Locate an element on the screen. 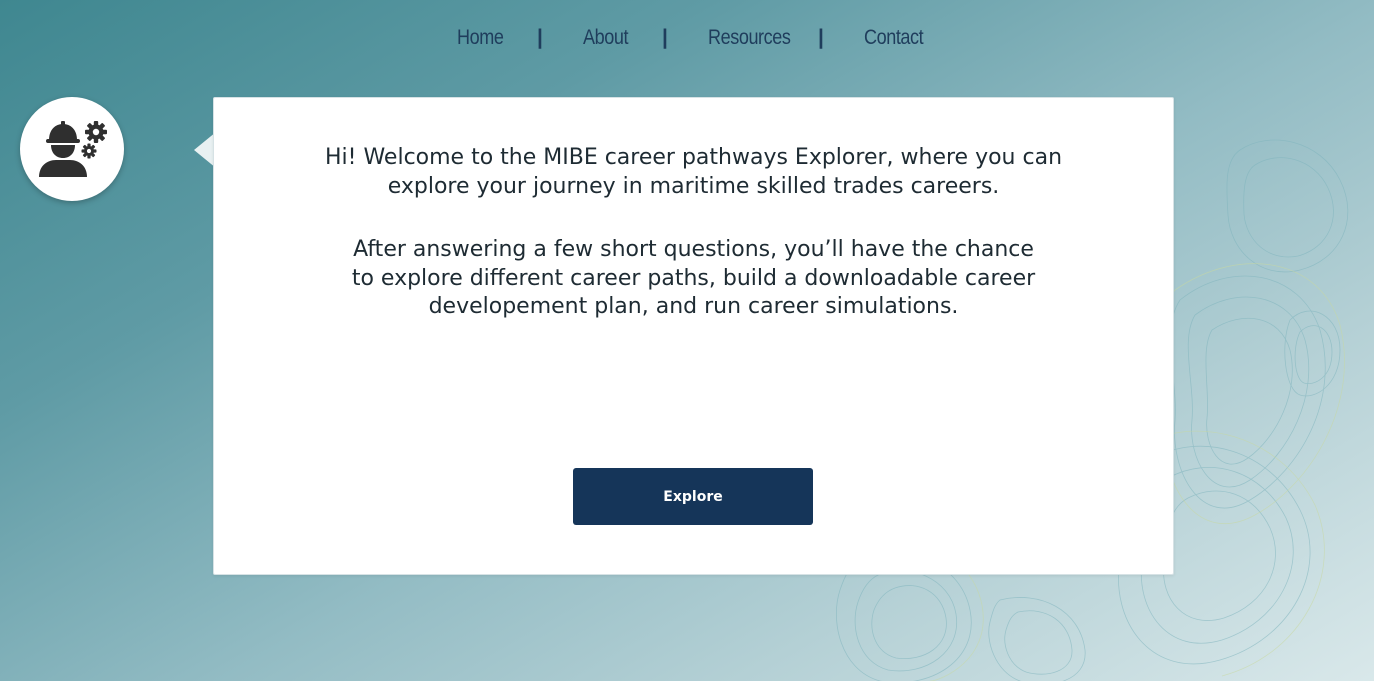  nav-link-about: About is located at coordinates (605, 38).